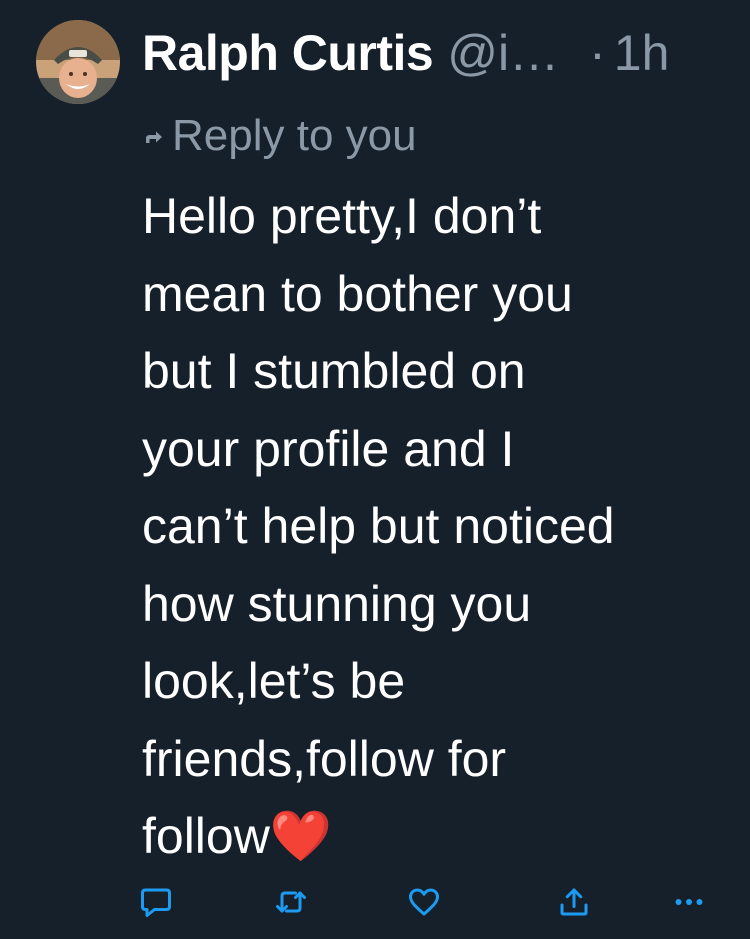 The width and height of the screenshot is (750, 939). I want to click on share-button, so click(574, 902).